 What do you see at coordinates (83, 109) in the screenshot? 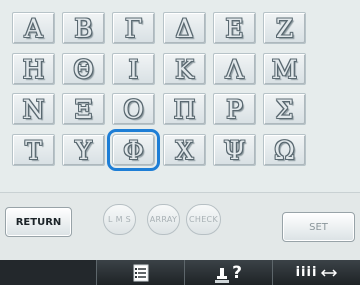
I see `letter-key: Ξ` at bounding box center [83, 109].